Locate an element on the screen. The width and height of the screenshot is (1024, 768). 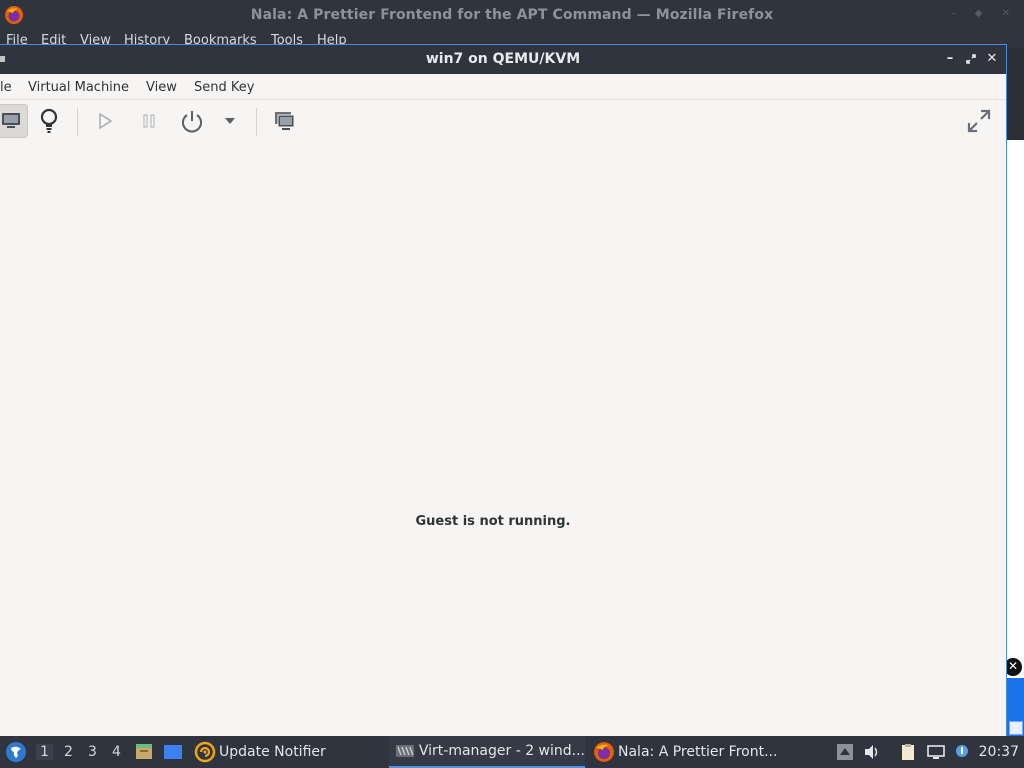
workspace-3: 3 is located at coordinates (92, 752).